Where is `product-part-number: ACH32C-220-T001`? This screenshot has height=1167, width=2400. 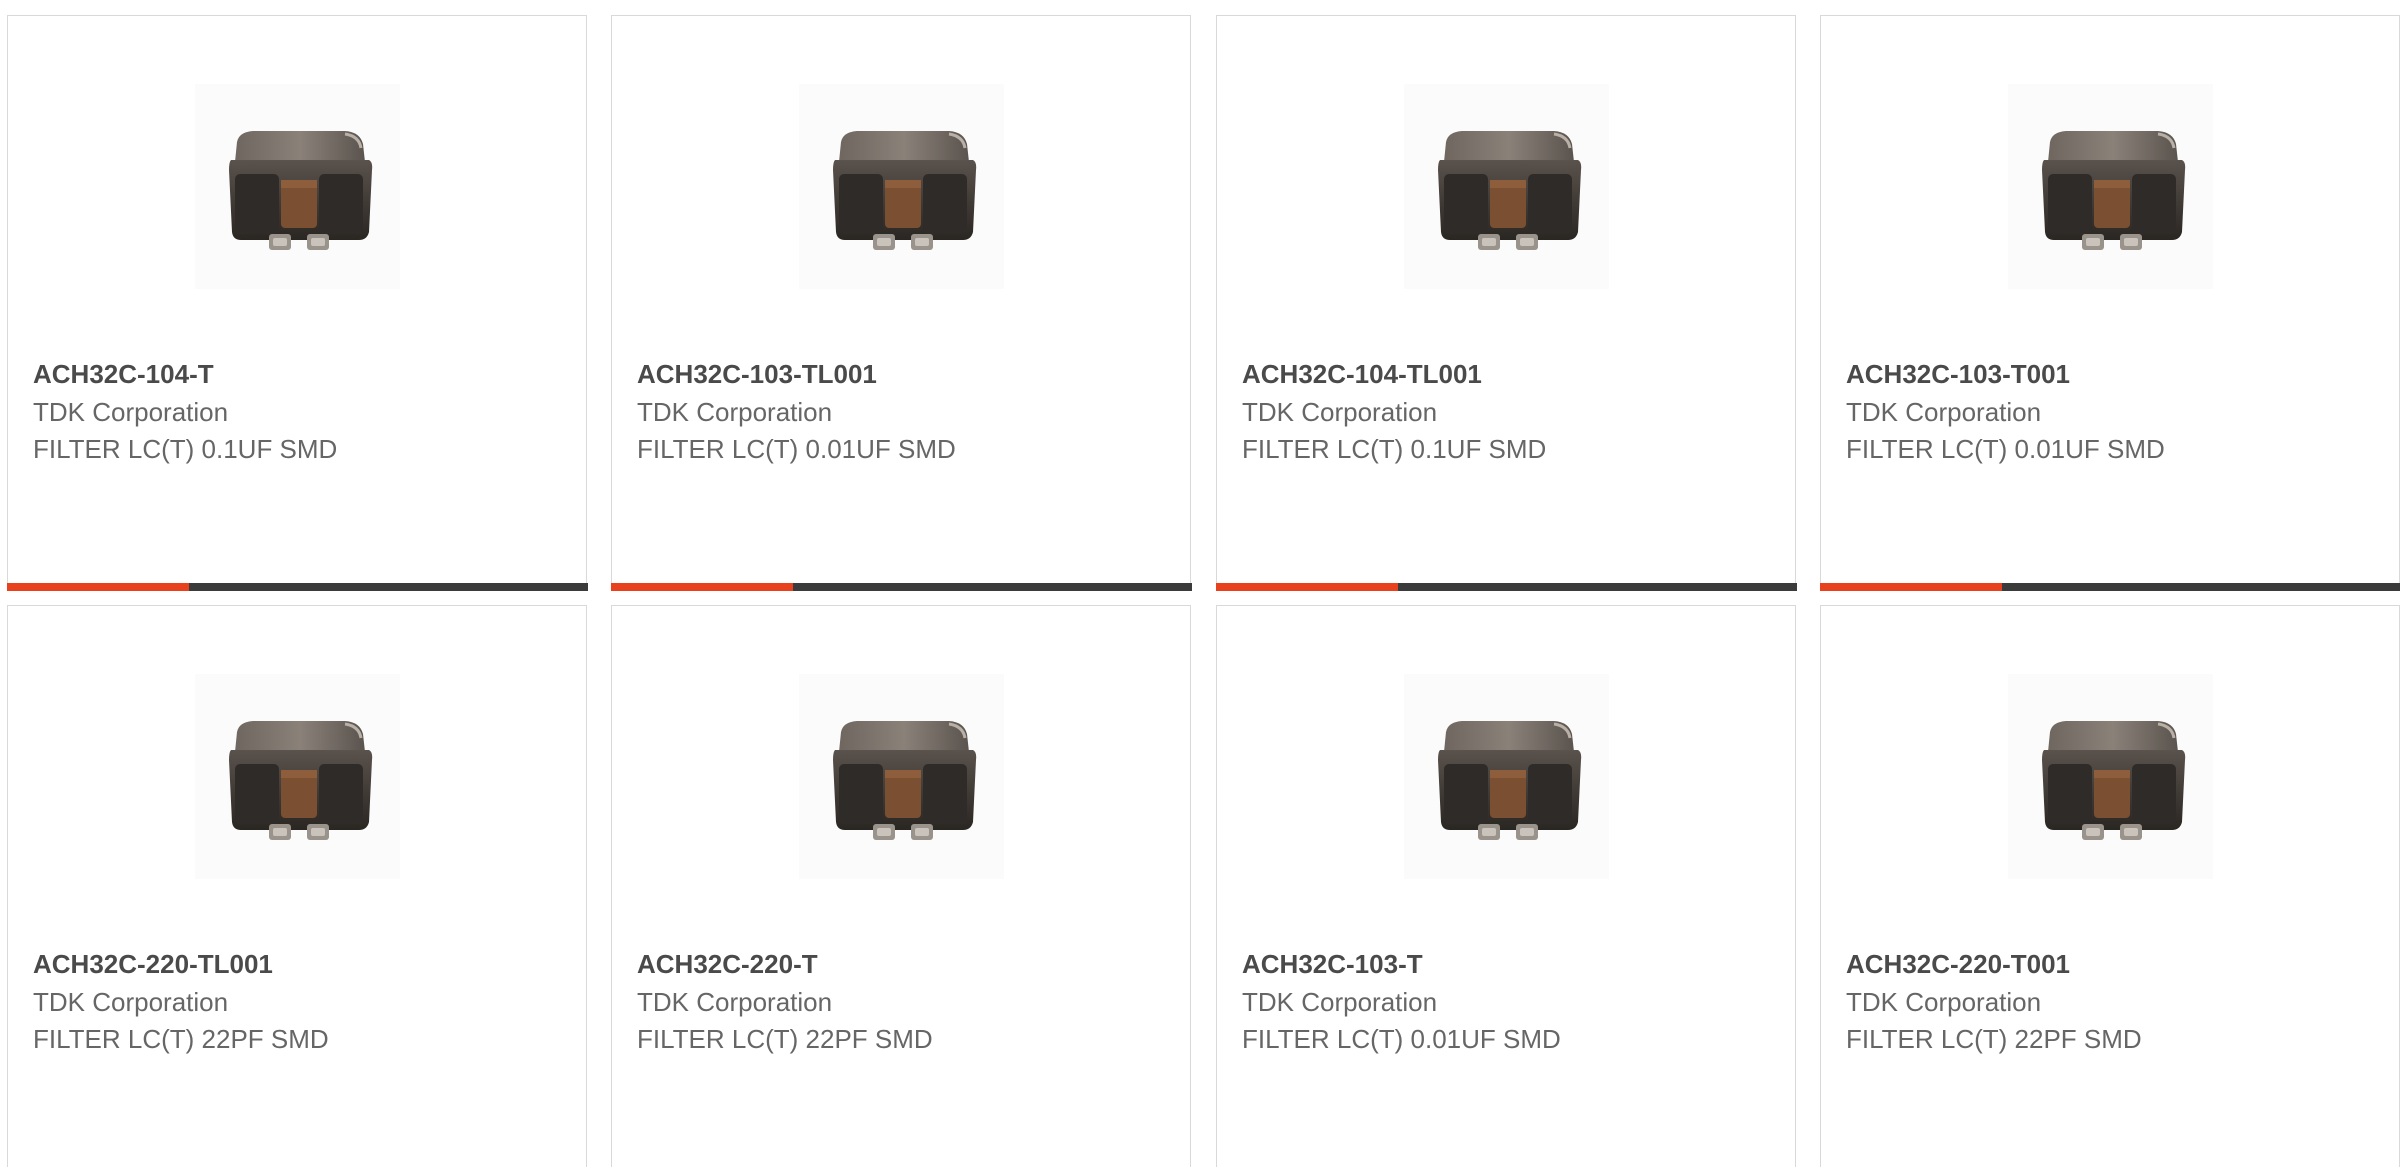
product-part-number: ACH32C-220-T001 is located at coordinates (1958, 964).